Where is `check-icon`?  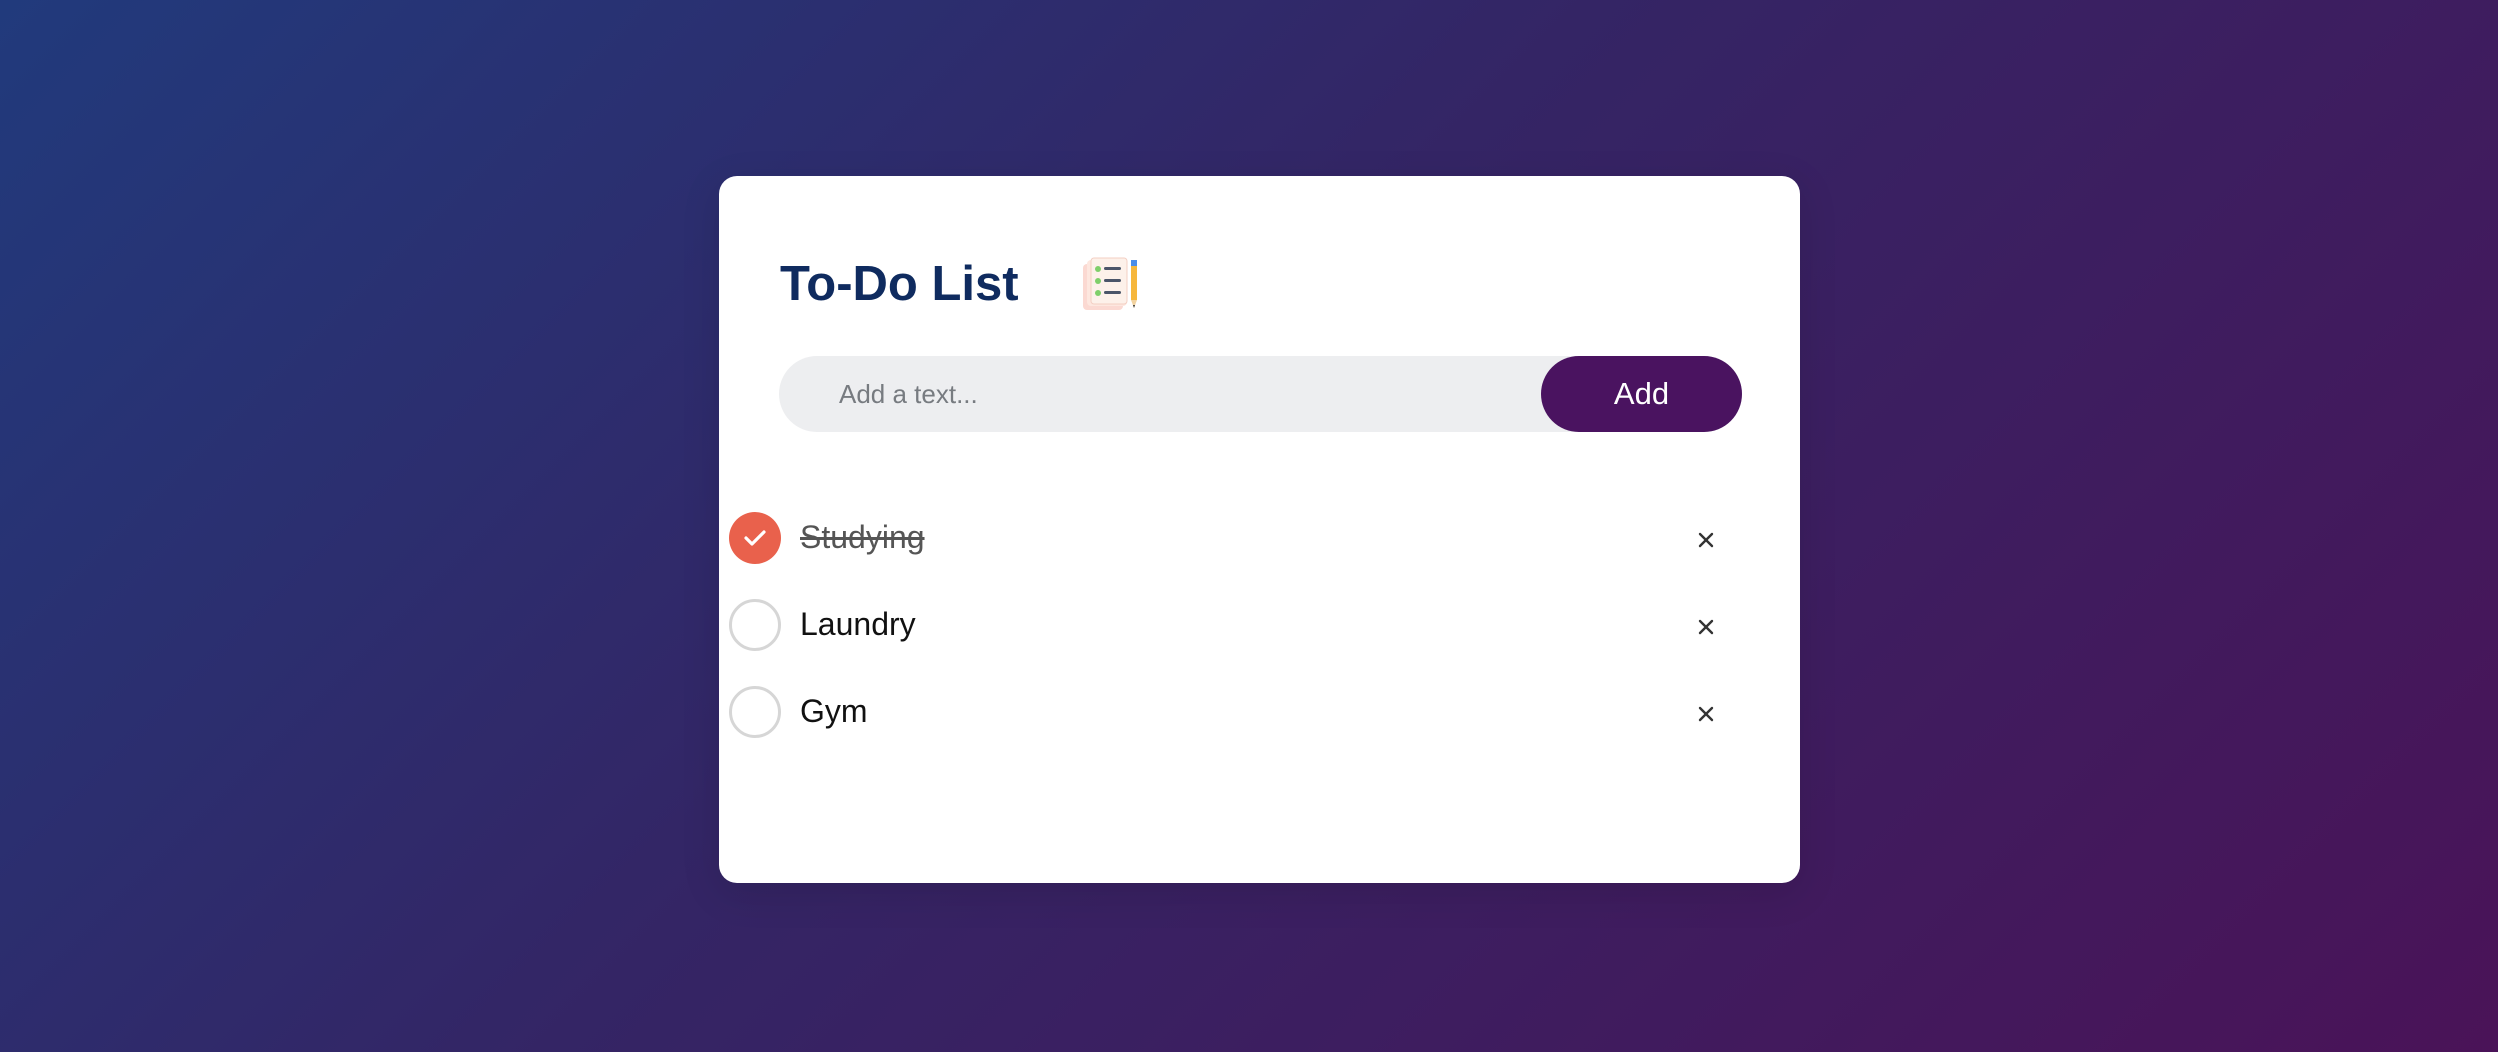 check-icon is located at coordinates (755, 537).